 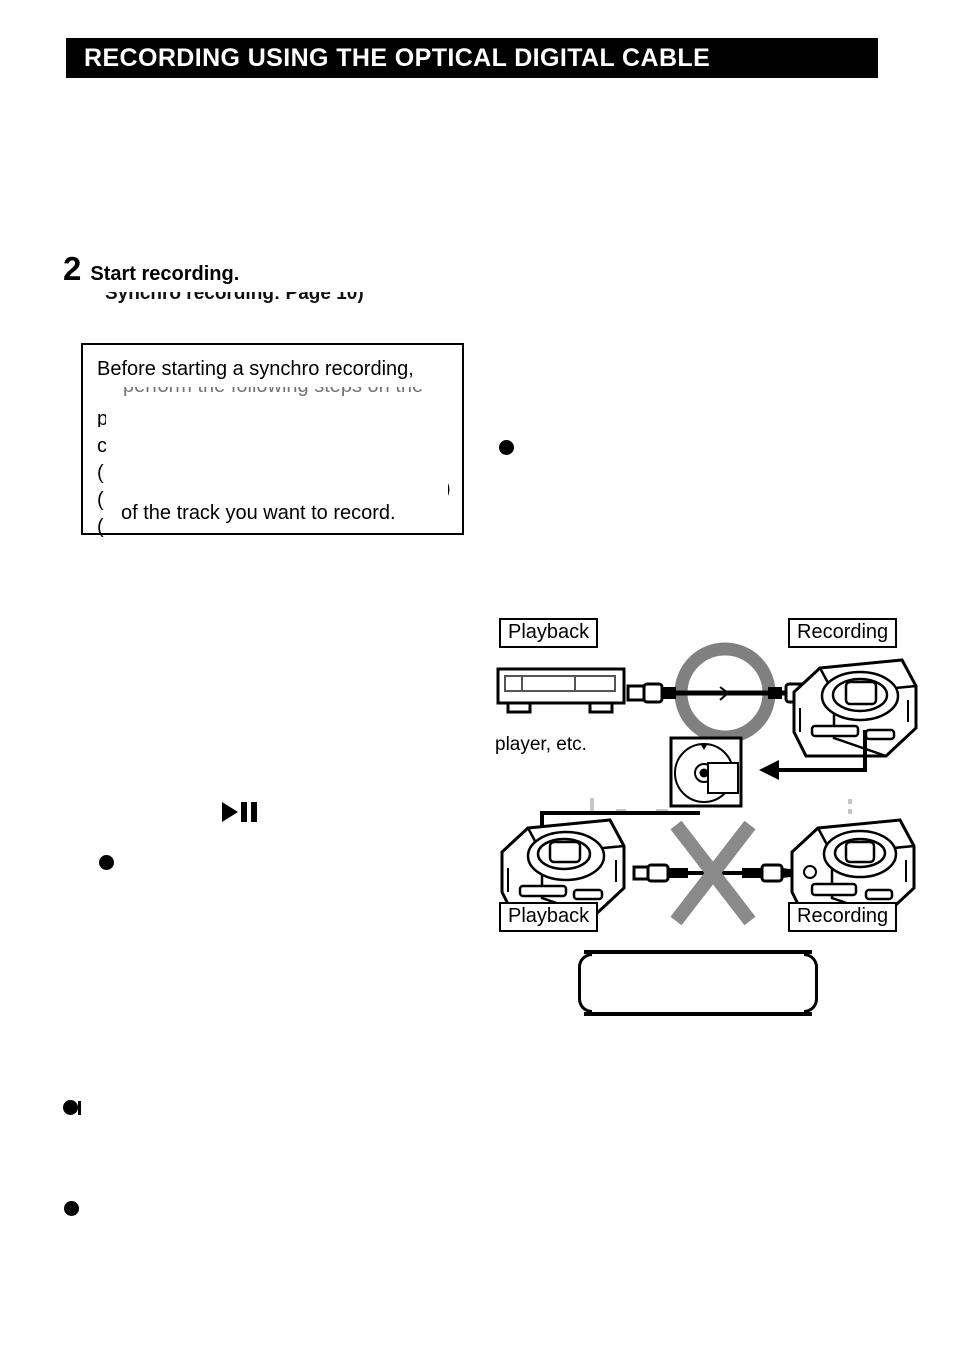 I want to click on note-fragment-right: ), so click(x=450, y=487).